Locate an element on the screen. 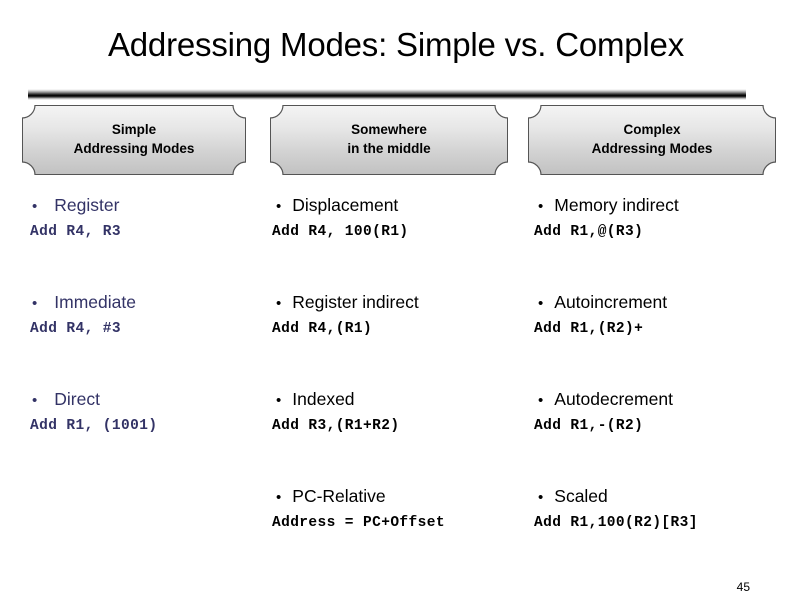 The height and width of the screenshot is (612, 792). list-item: • Scaled Add R1,100(R2)[R3] is located at coordinates (658, 509).